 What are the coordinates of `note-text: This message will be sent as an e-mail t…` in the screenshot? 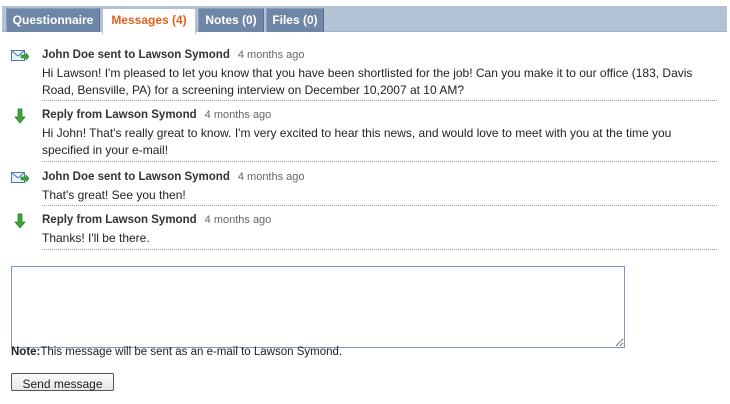 It's located at (191, 352).